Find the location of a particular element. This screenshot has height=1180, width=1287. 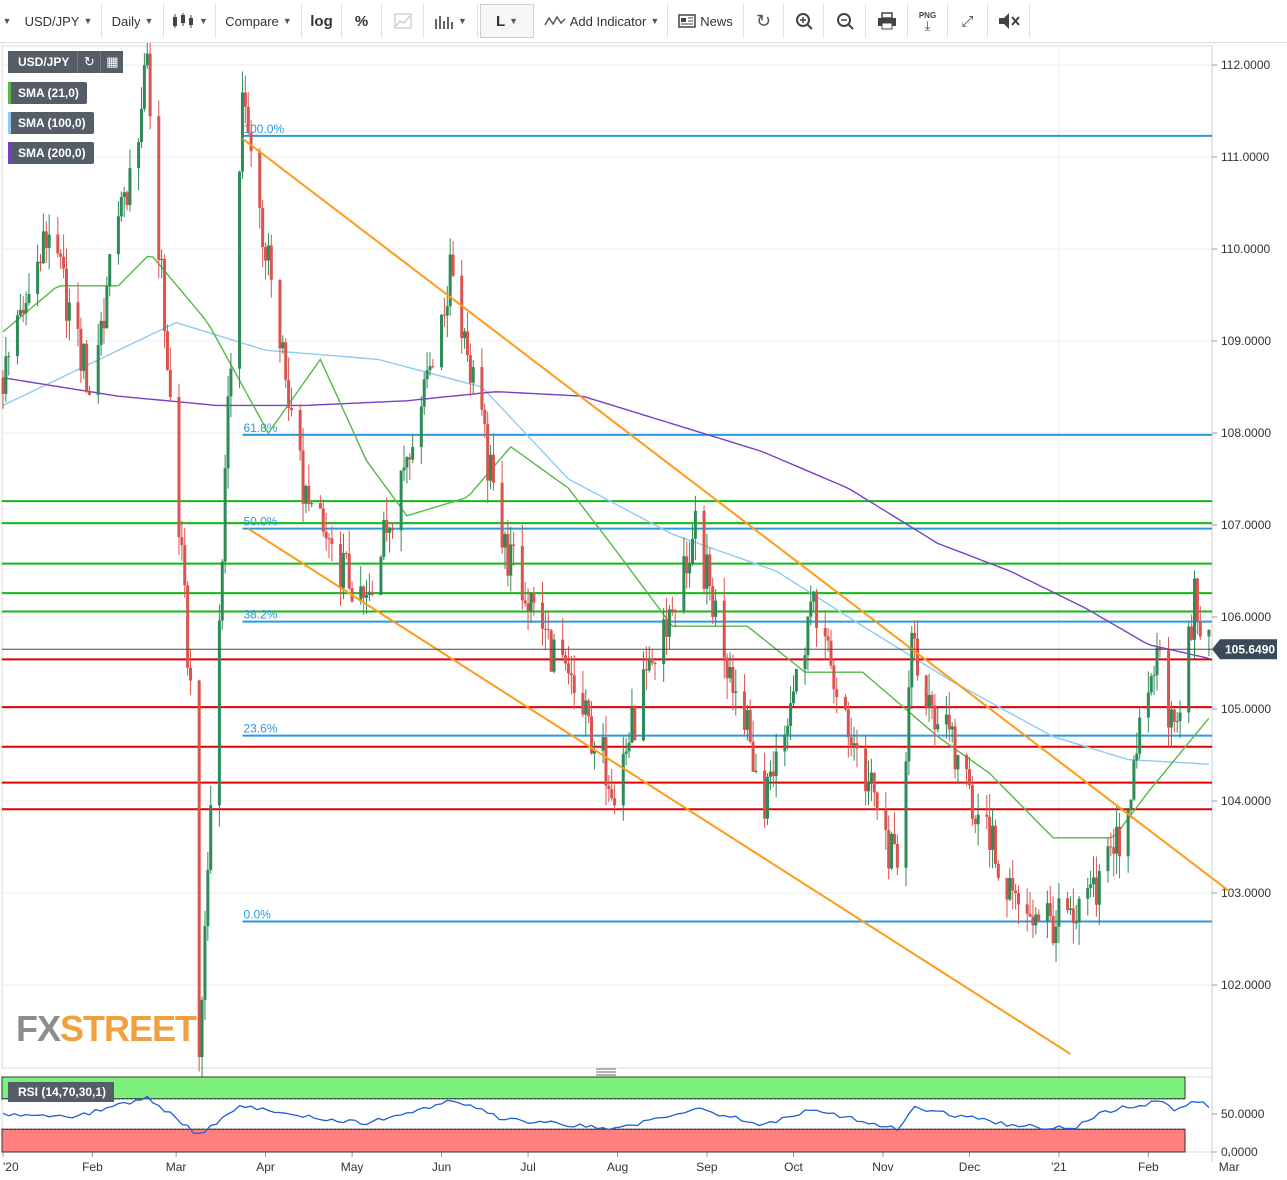

log-label: log is located at coordinates (321, 21).